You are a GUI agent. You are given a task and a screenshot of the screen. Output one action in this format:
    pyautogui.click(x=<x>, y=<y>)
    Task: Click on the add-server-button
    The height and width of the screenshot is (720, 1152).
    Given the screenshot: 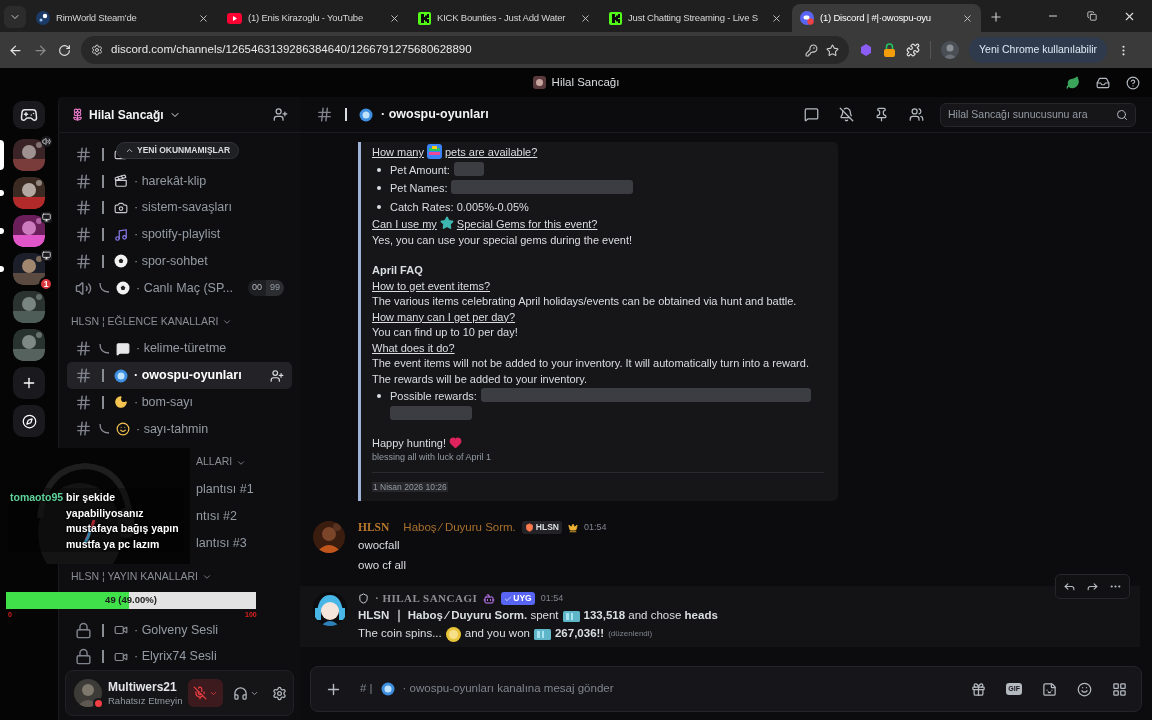 What is the action you would take?
    pyautogui.click(x=29, y=383)
    